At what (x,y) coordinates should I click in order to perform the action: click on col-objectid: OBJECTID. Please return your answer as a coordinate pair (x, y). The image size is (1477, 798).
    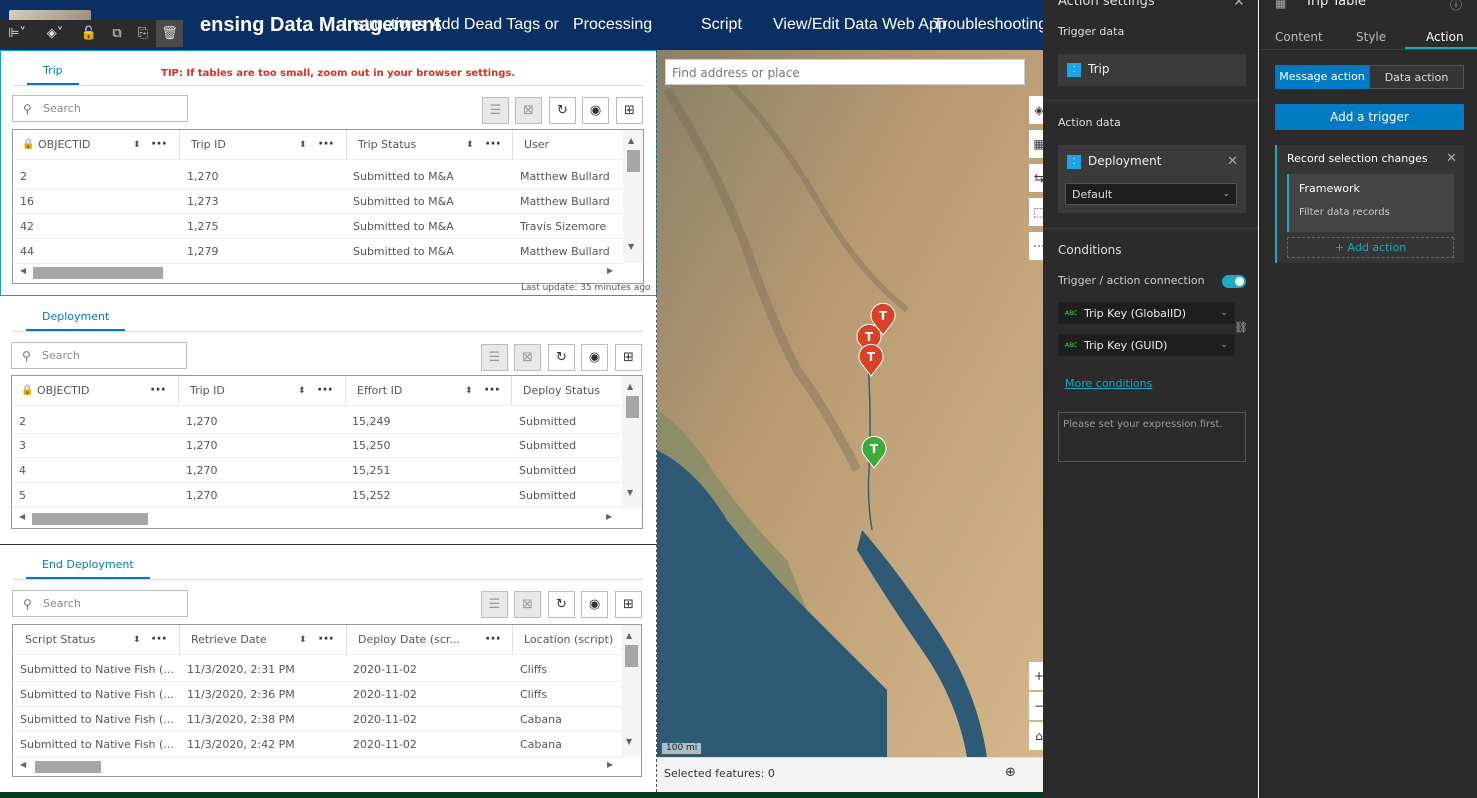
    Looking at the image, I should click on (64, 145).